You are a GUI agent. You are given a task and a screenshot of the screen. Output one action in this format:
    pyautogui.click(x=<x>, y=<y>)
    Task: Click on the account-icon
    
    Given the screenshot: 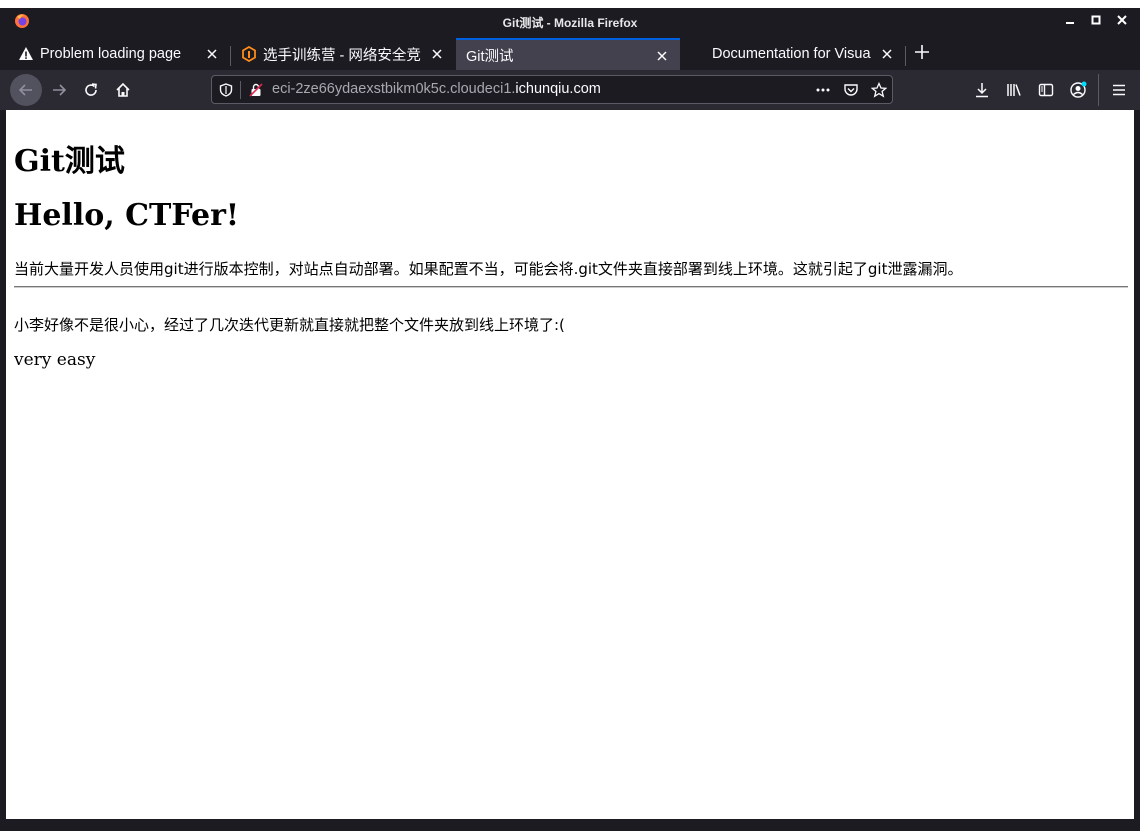 What is the action you would take?
    pyautogui.click(x=1078, y=90)
    